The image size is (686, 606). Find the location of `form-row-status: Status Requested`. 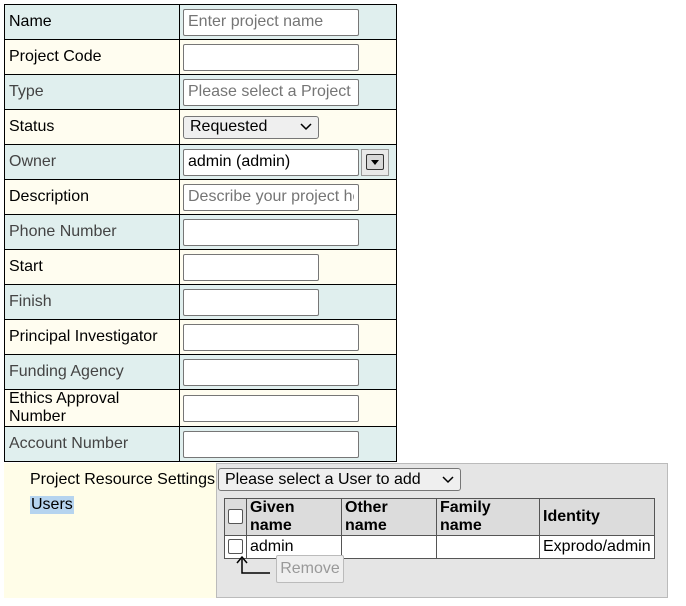

form-row-status: Status Requested is located at coordinates (200, 127).